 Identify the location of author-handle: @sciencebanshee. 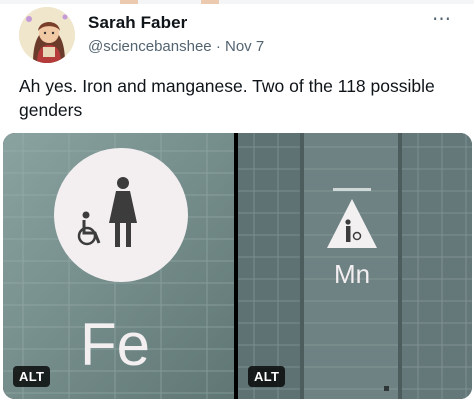
(150, 46).